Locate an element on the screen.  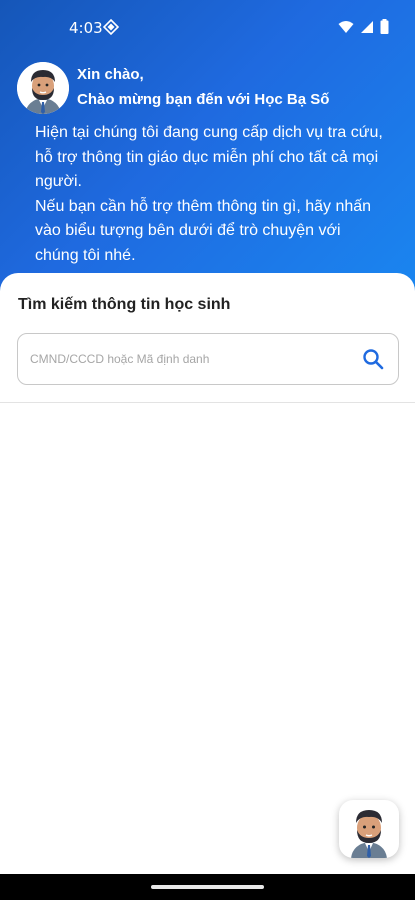
search-box is located at coordinates (208, 359).